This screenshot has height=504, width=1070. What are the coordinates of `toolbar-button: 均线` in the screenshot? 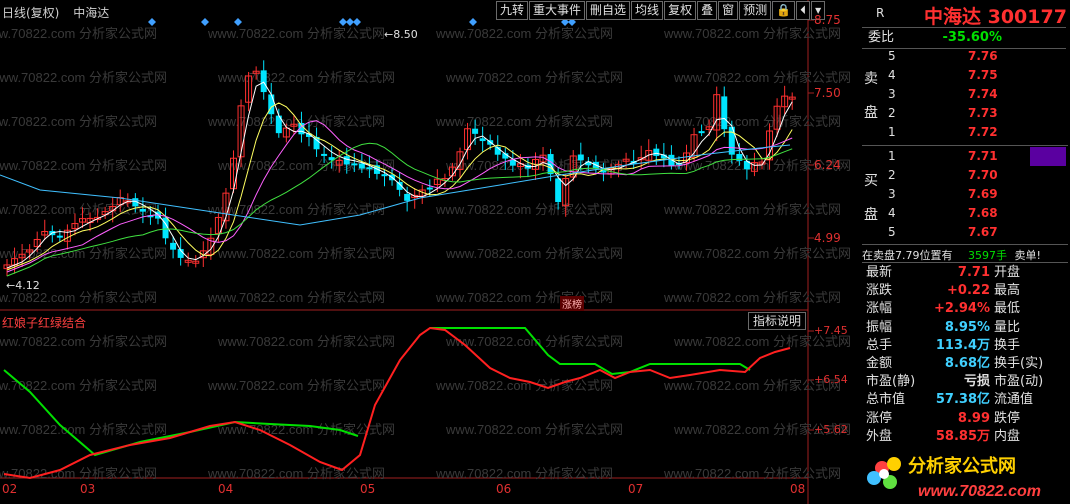 It's located at (647, 10).